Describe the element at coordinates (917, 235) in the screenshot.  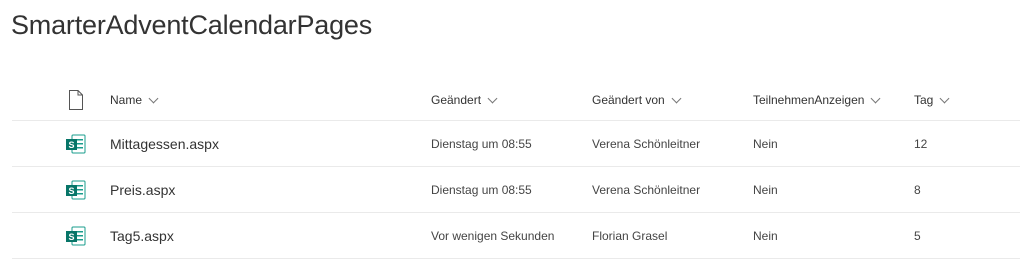
I see `tag-value: 5` at that location.